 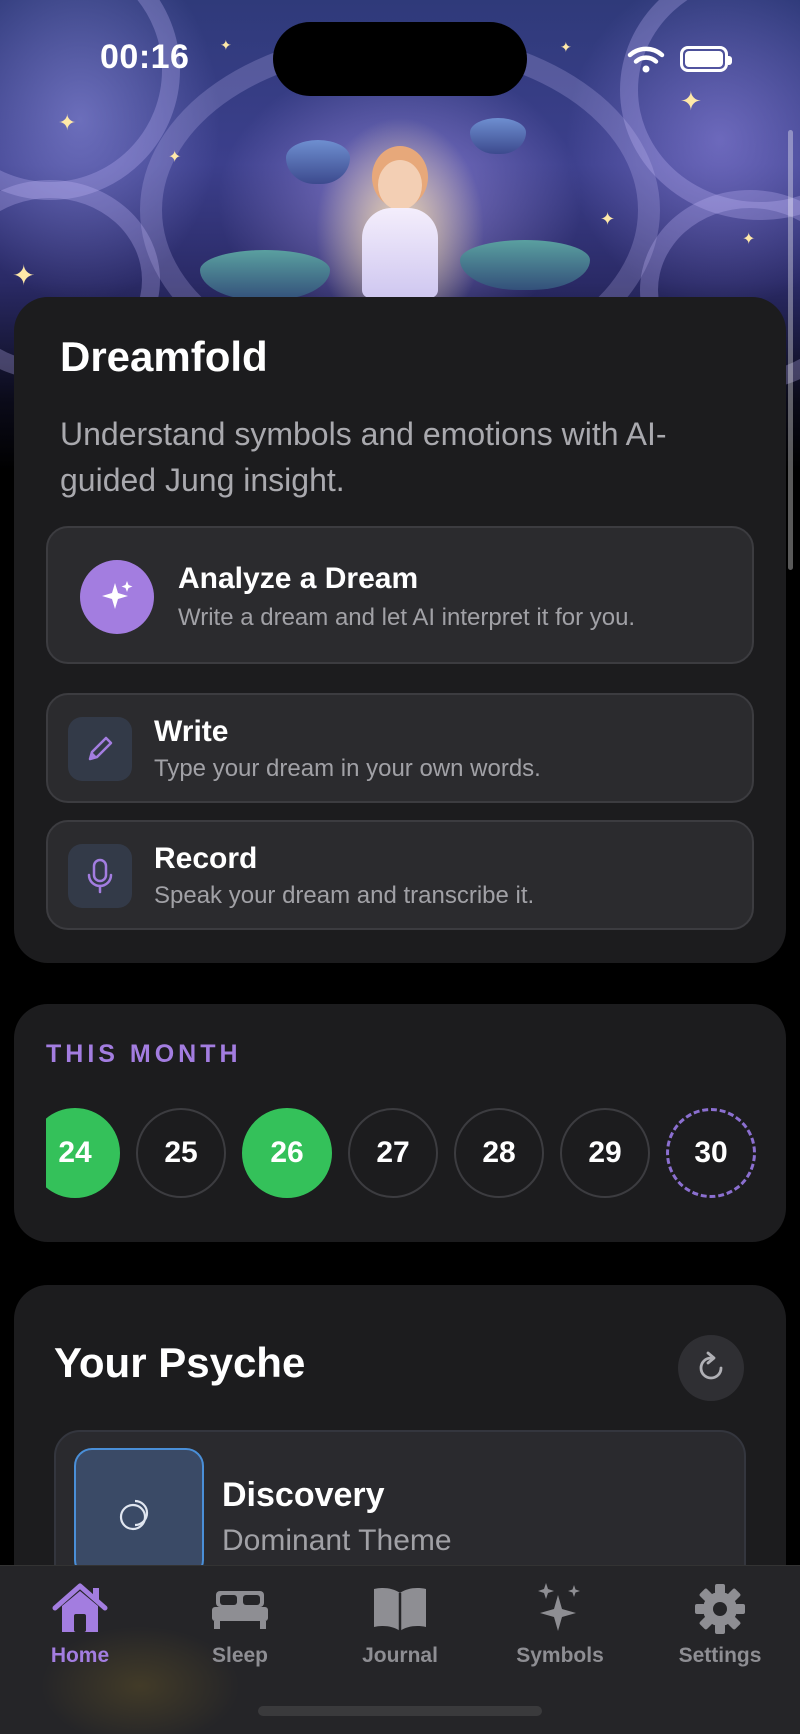 What do you see at coordinates (499, 1153) in the screenshot?
I see `day-chip: 28` at bounding box center [499, 1153].